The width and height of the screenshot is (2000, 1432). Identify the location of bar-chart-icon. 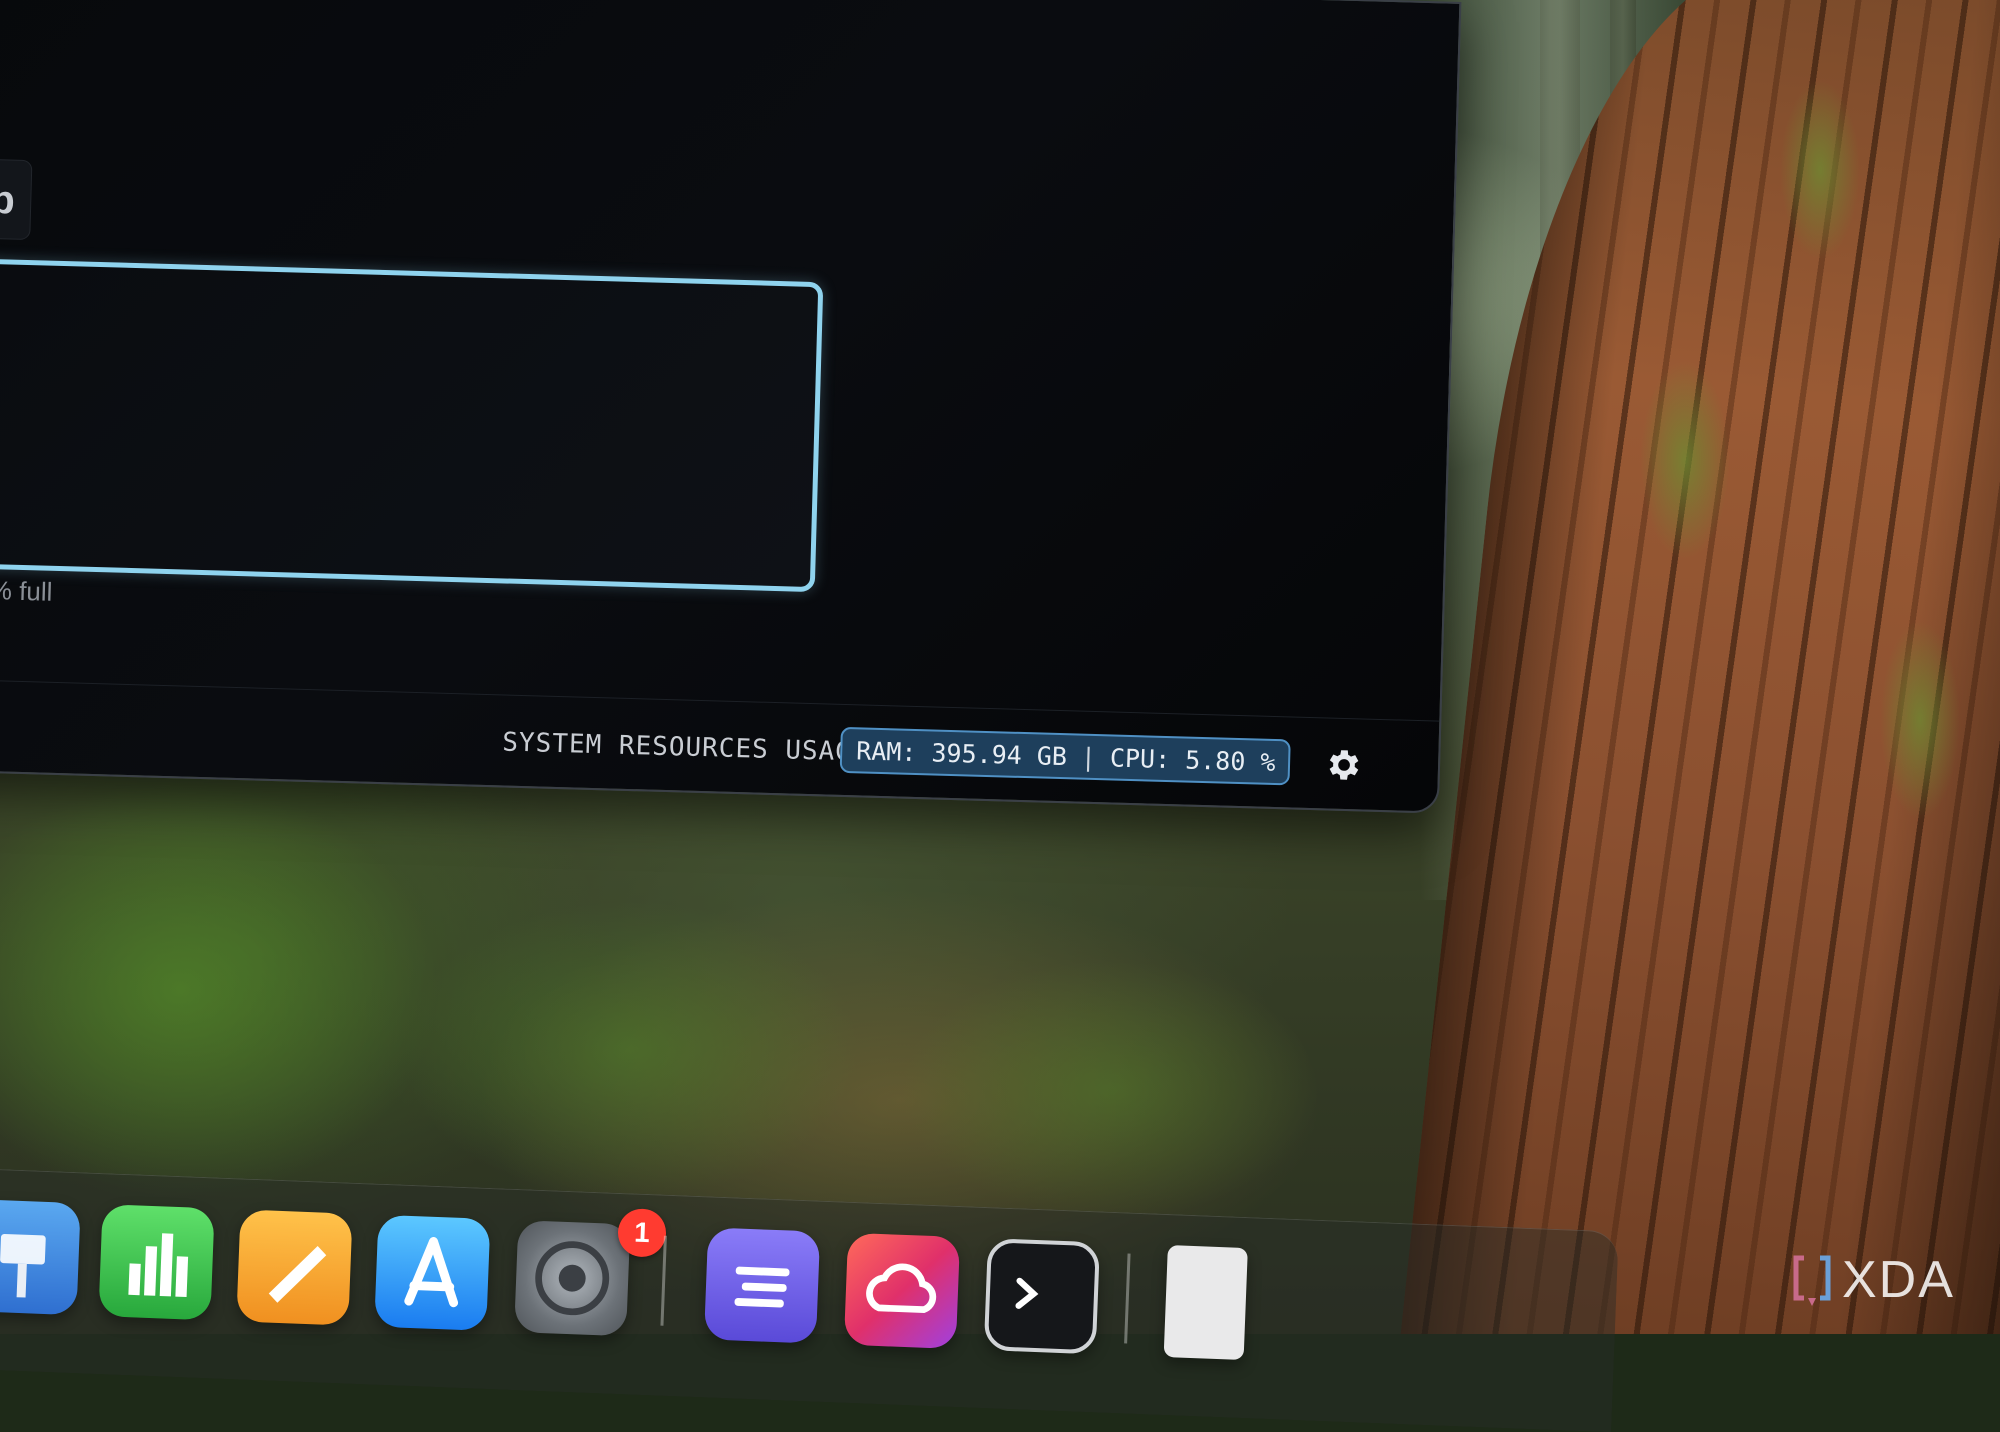
(158, 1265).